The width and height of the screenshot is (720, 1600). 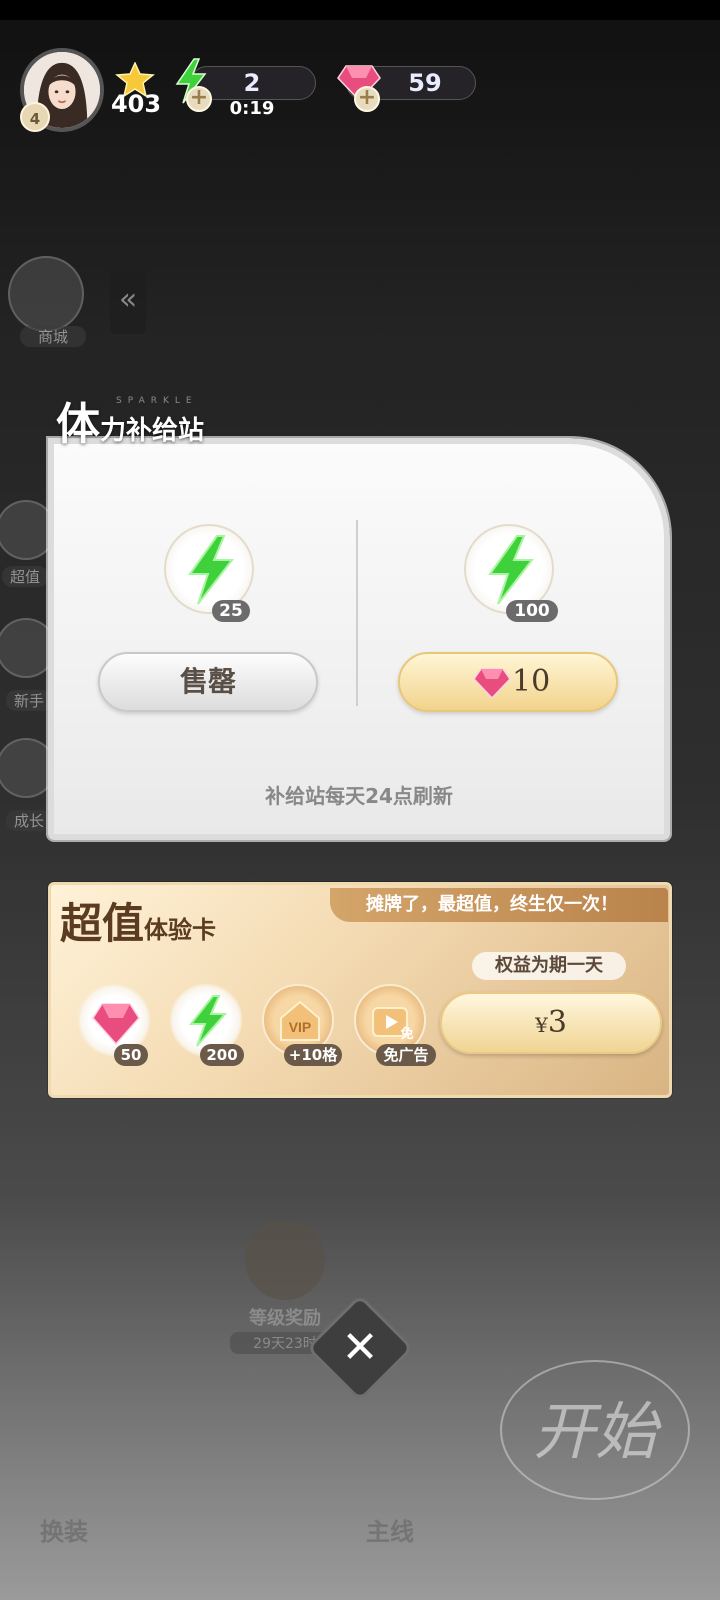 What do you see at coordinates (208, 682) in the screenshot?
I see `sold-out-button: 售罄` at bounding box center [208, 682].